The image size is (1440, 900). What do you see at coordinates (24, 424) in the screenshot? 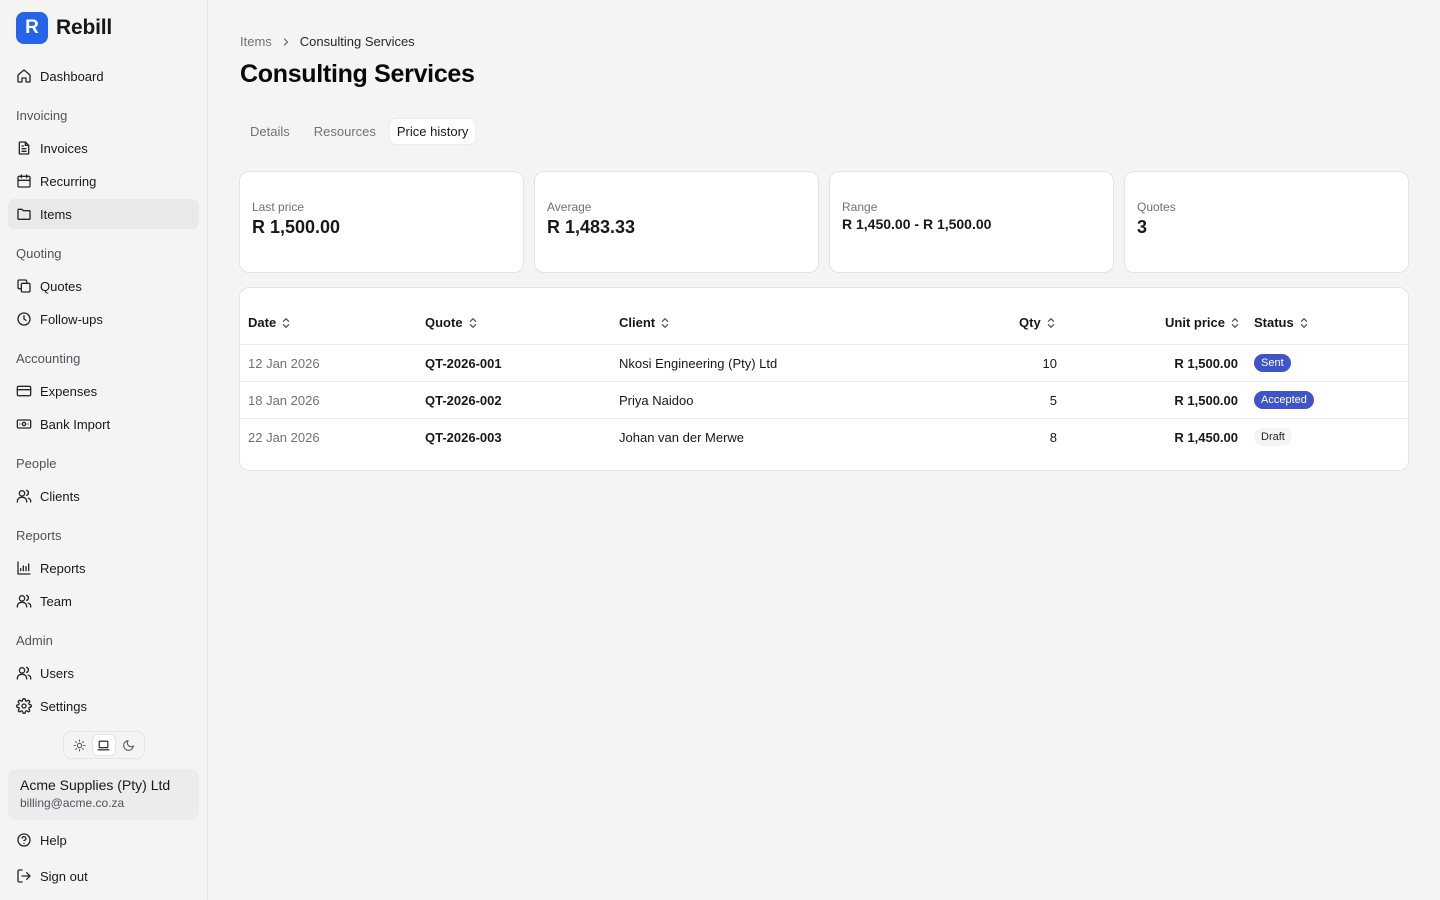
I see `banknote-icon` at bounding box center [24, 424].